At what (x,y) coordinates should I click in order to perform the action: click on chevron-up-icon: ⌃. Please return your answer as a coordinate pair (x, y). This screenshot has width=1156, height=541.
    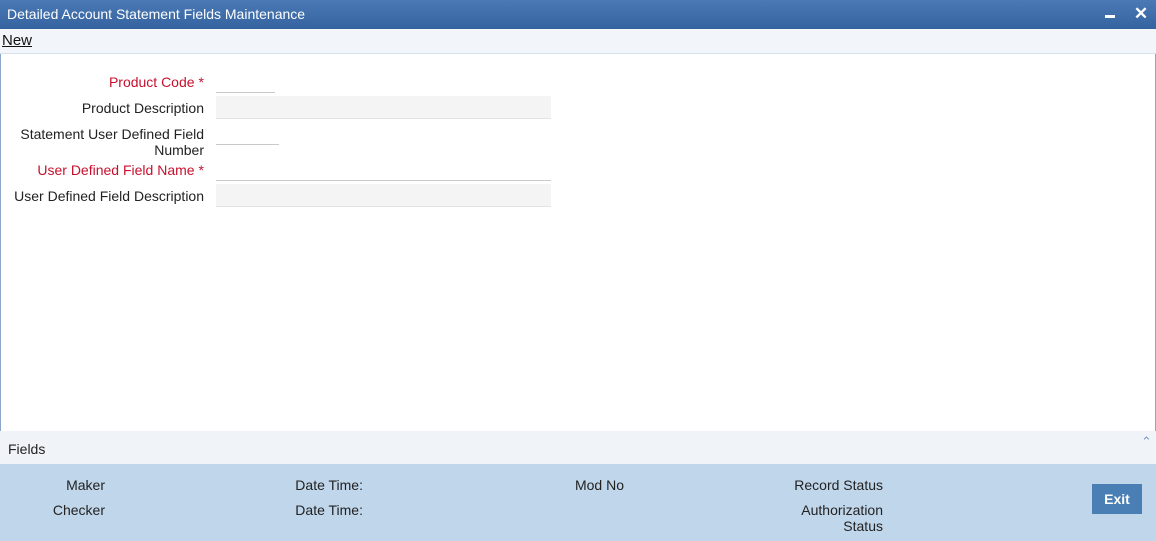
    Looking at the image, I should click on (1146, 442).